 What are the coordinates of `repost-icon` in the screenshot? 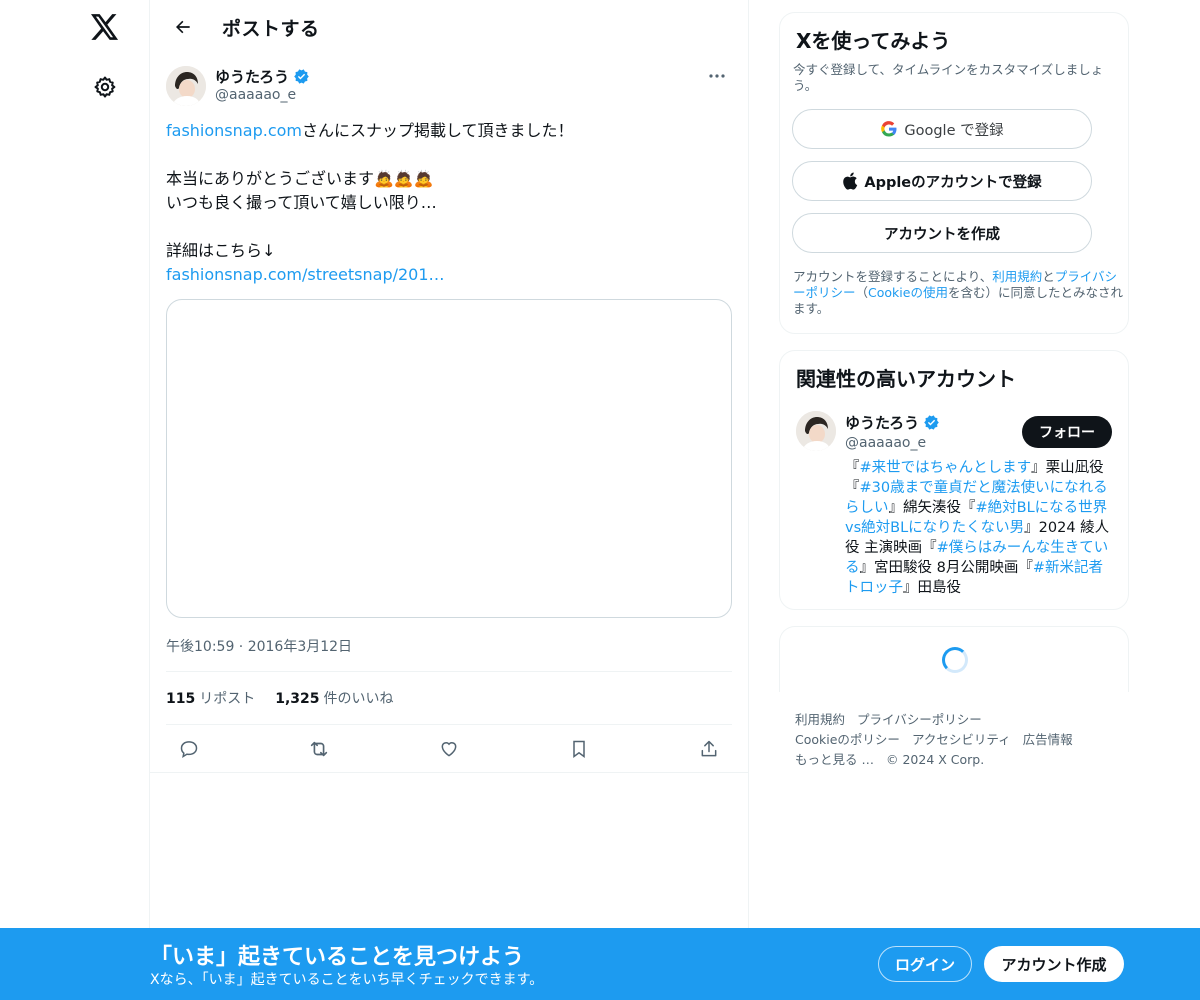 It's located at (319, 749).